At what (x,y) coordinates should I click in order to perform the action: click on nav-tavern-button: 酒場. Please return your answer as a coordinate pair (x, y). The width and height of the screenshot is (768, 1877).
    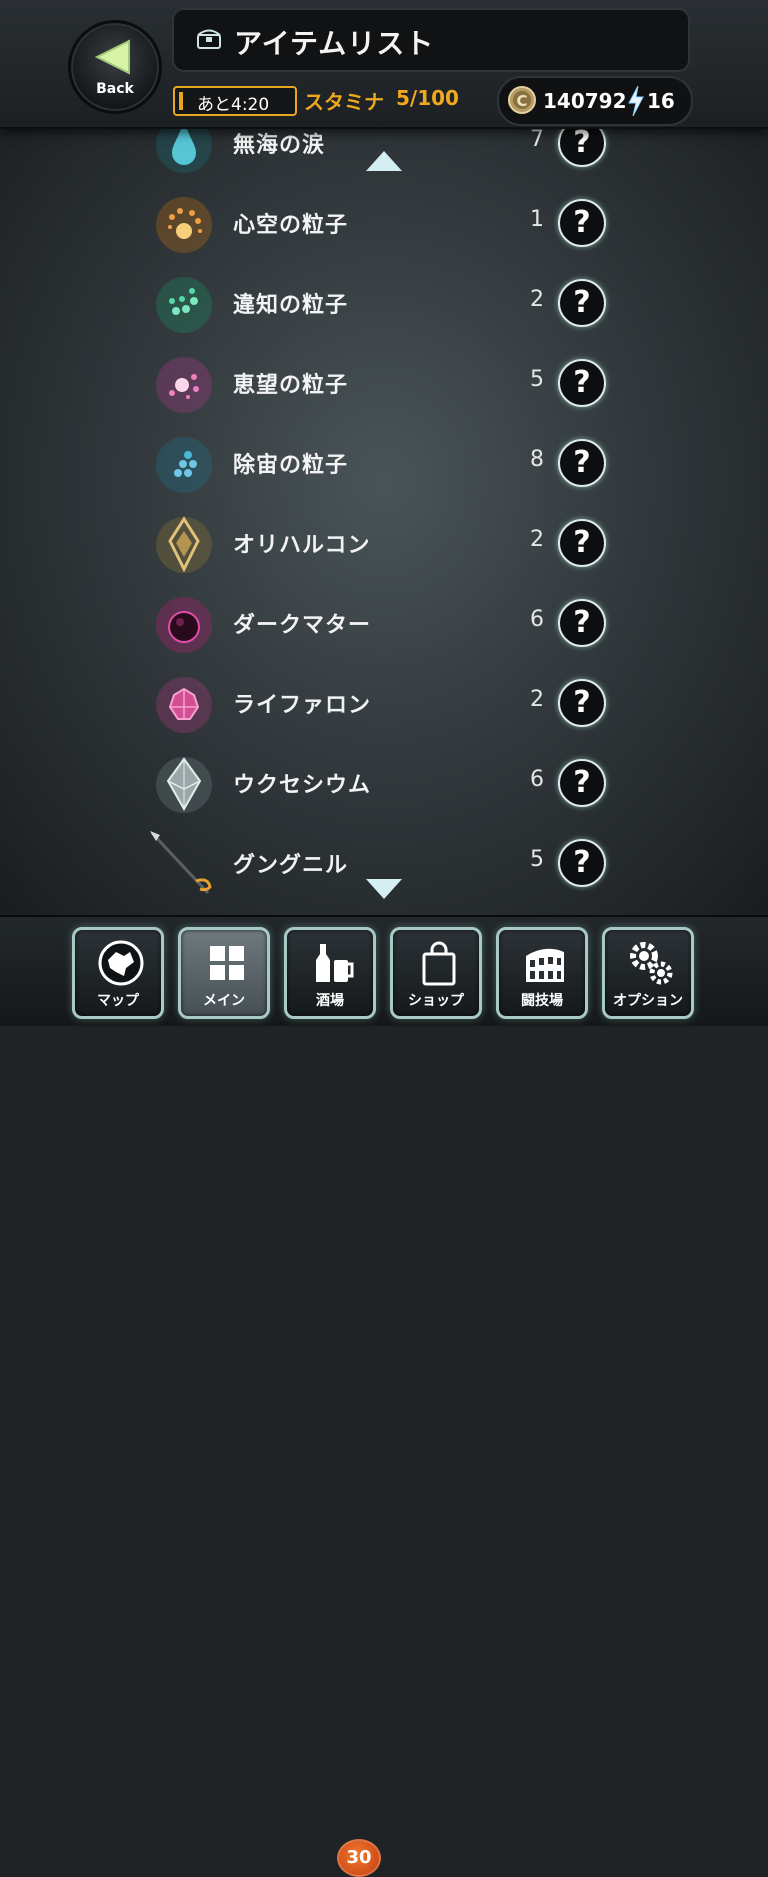
    Looking at the image, I should click on (330, 973).